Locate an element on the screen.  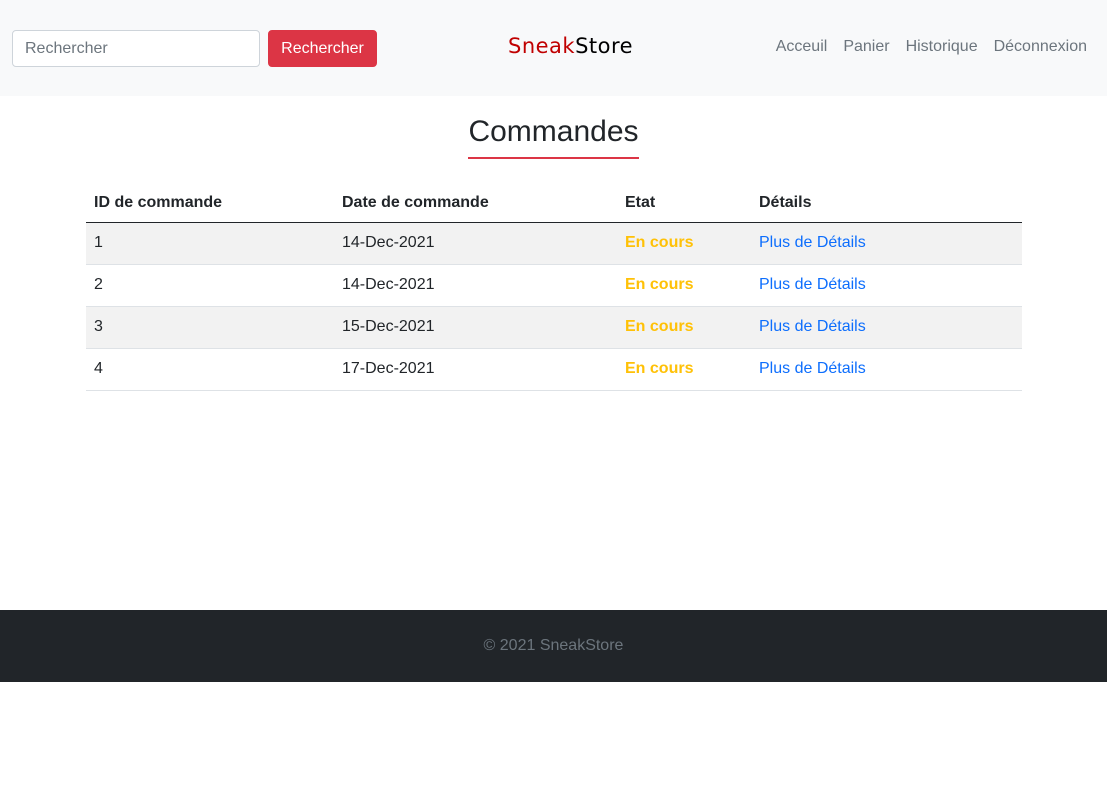
order-id: 1 is located at coordinates (210, 243).